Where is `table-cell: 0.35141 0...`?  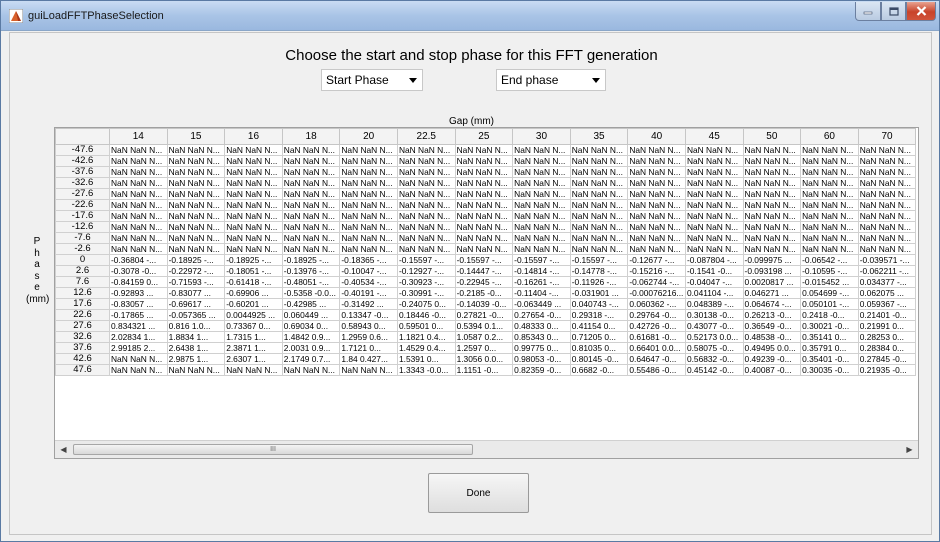 table-cell: 0.35141 0... is located at coordinates (829, 337).